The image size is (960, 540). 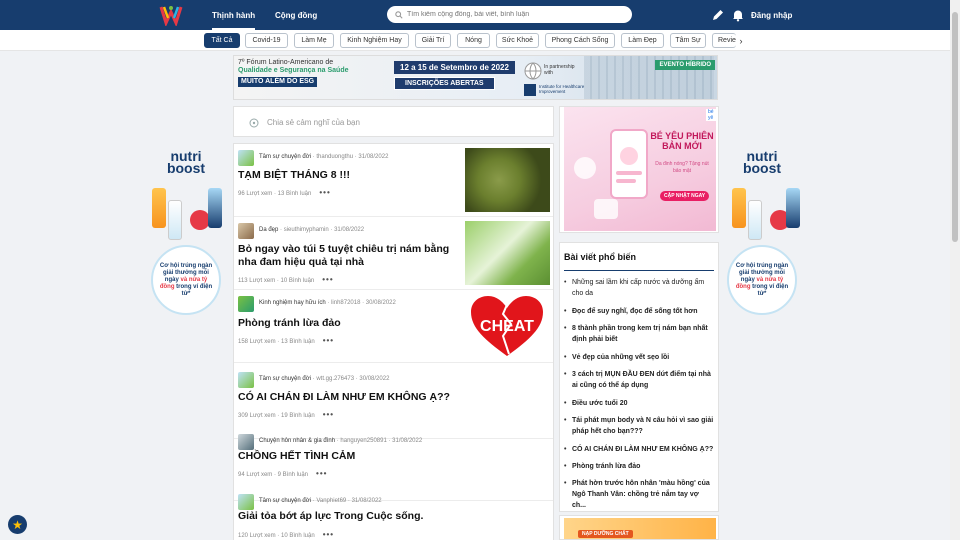 I want to click on popular-item: Vẻ đẹp của những vết sẹo lồi, so click(x=639, y=357).